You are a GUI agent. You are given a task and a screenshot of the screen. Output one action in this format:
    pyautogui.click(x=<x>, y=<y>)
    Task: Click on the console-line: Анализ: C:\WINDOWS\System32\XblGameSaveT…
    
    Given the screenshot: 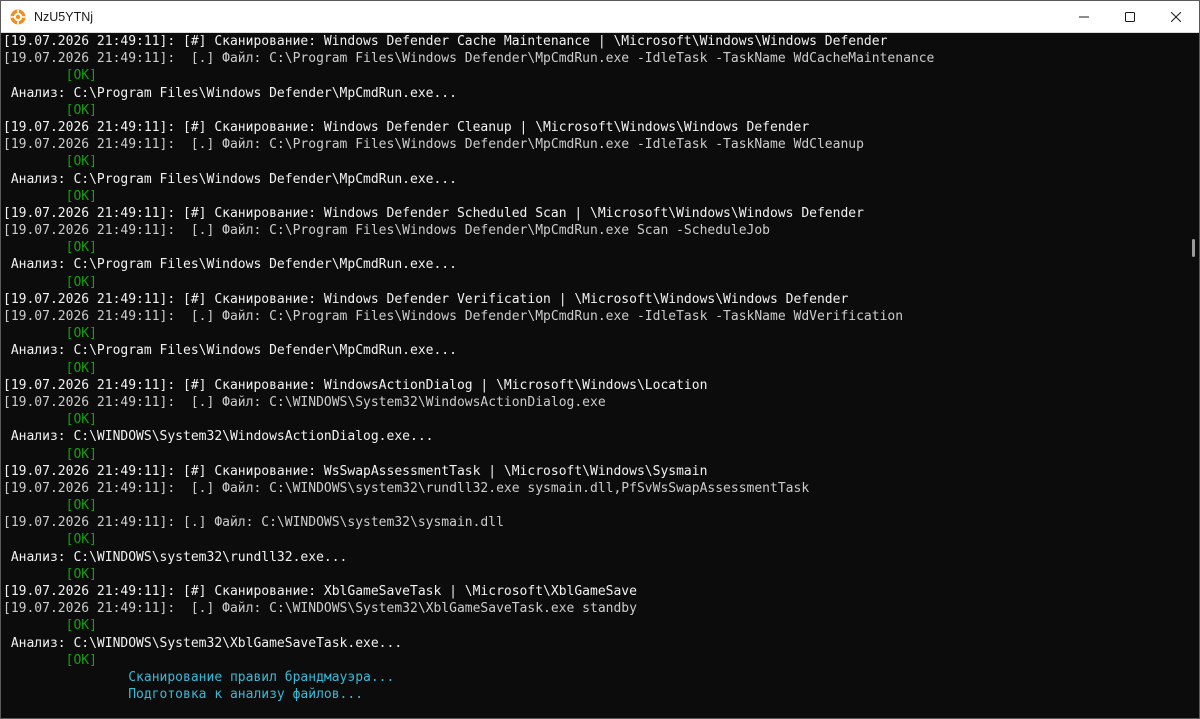 What is the action you would take?
    pyautogui.click(x=203, y=643)
    